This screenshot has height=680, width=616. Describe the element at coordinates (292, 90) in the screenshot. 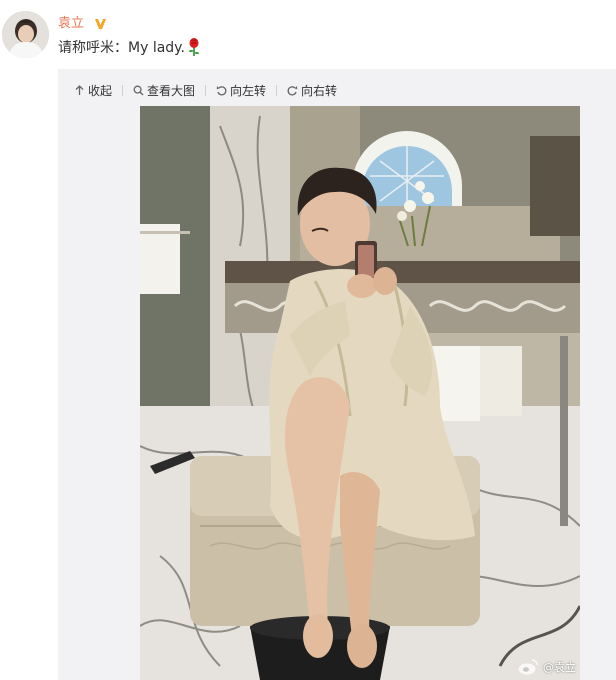

I see `rotate-right-icon` at that location.